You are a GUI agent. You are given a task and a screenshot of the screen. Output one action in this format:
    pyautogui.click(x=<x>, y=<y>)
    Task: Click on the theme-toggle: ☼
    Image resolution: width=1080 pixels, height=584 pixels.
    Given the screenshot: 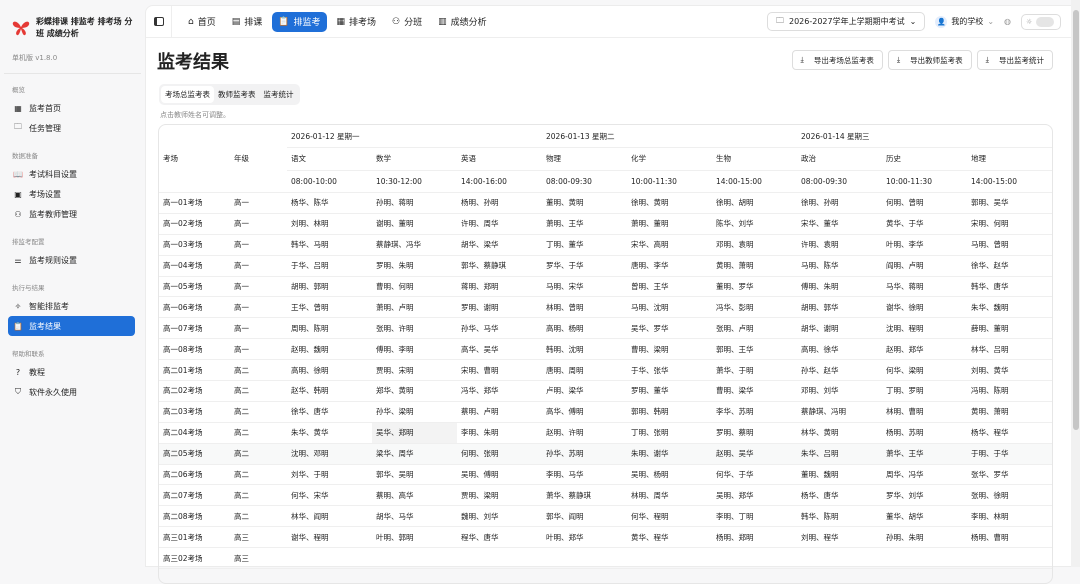 What is the action you would take?
    pyautogui.click(x=1041, y=21)
    